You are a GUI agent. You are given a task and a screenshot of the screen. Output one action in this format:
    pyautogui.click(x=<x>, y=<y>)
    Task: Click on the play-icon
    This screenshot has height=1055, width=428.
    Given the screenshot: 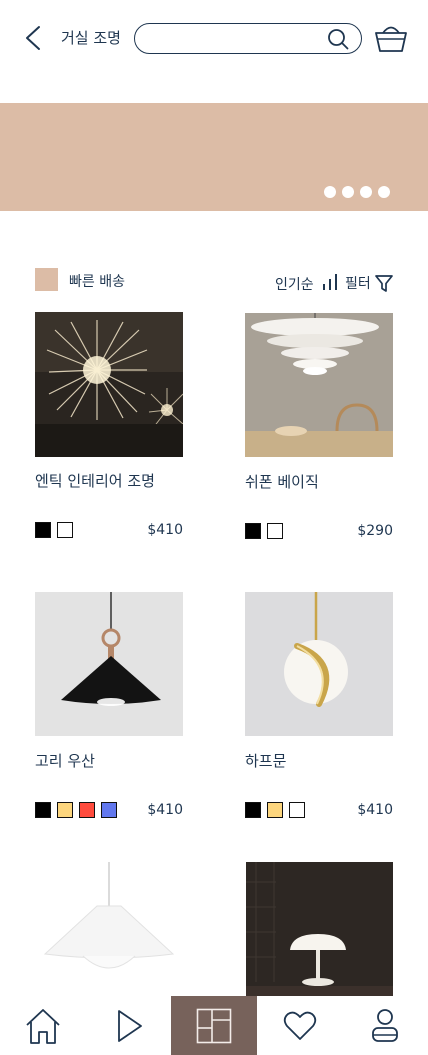 What is the action you would take?
    pyautogui.click(x=130, y=1025)
    